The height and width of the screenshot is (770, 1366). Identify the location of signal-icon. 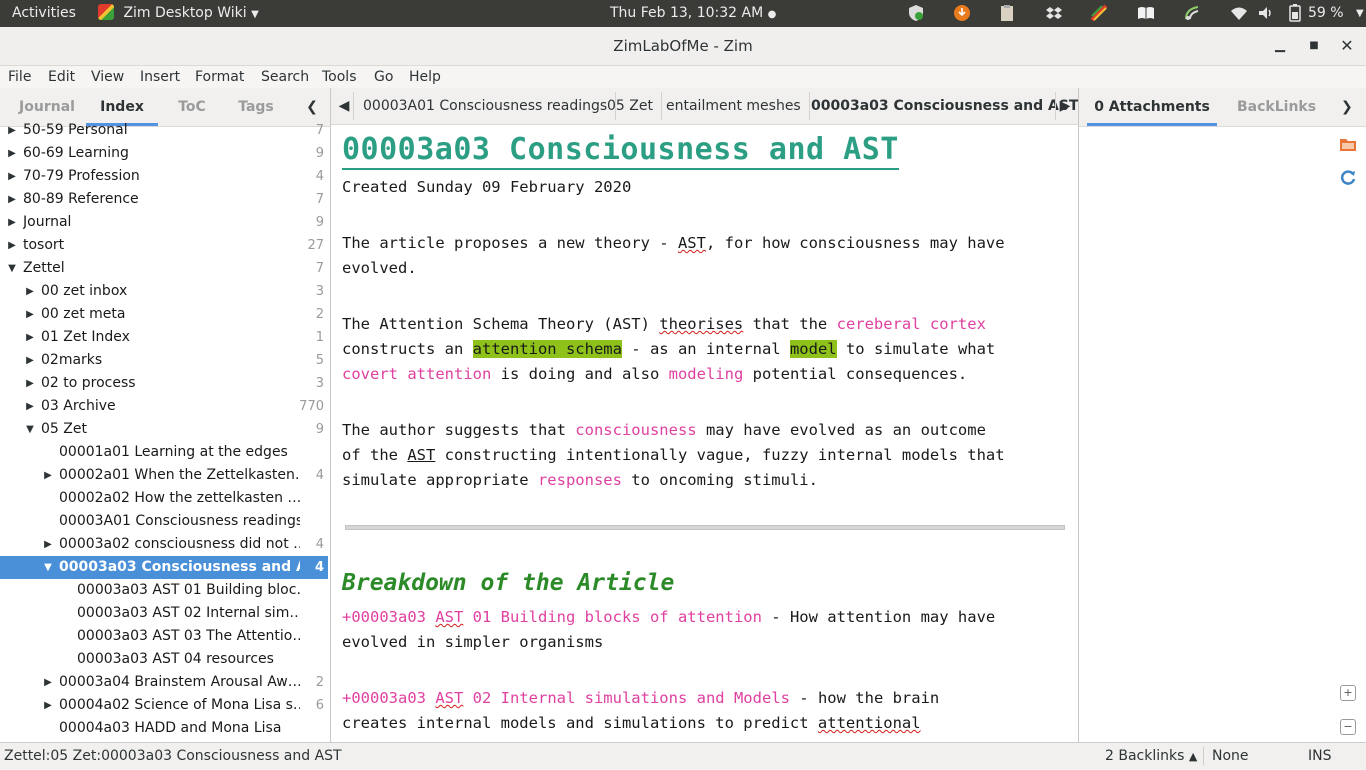
(1192, 13).